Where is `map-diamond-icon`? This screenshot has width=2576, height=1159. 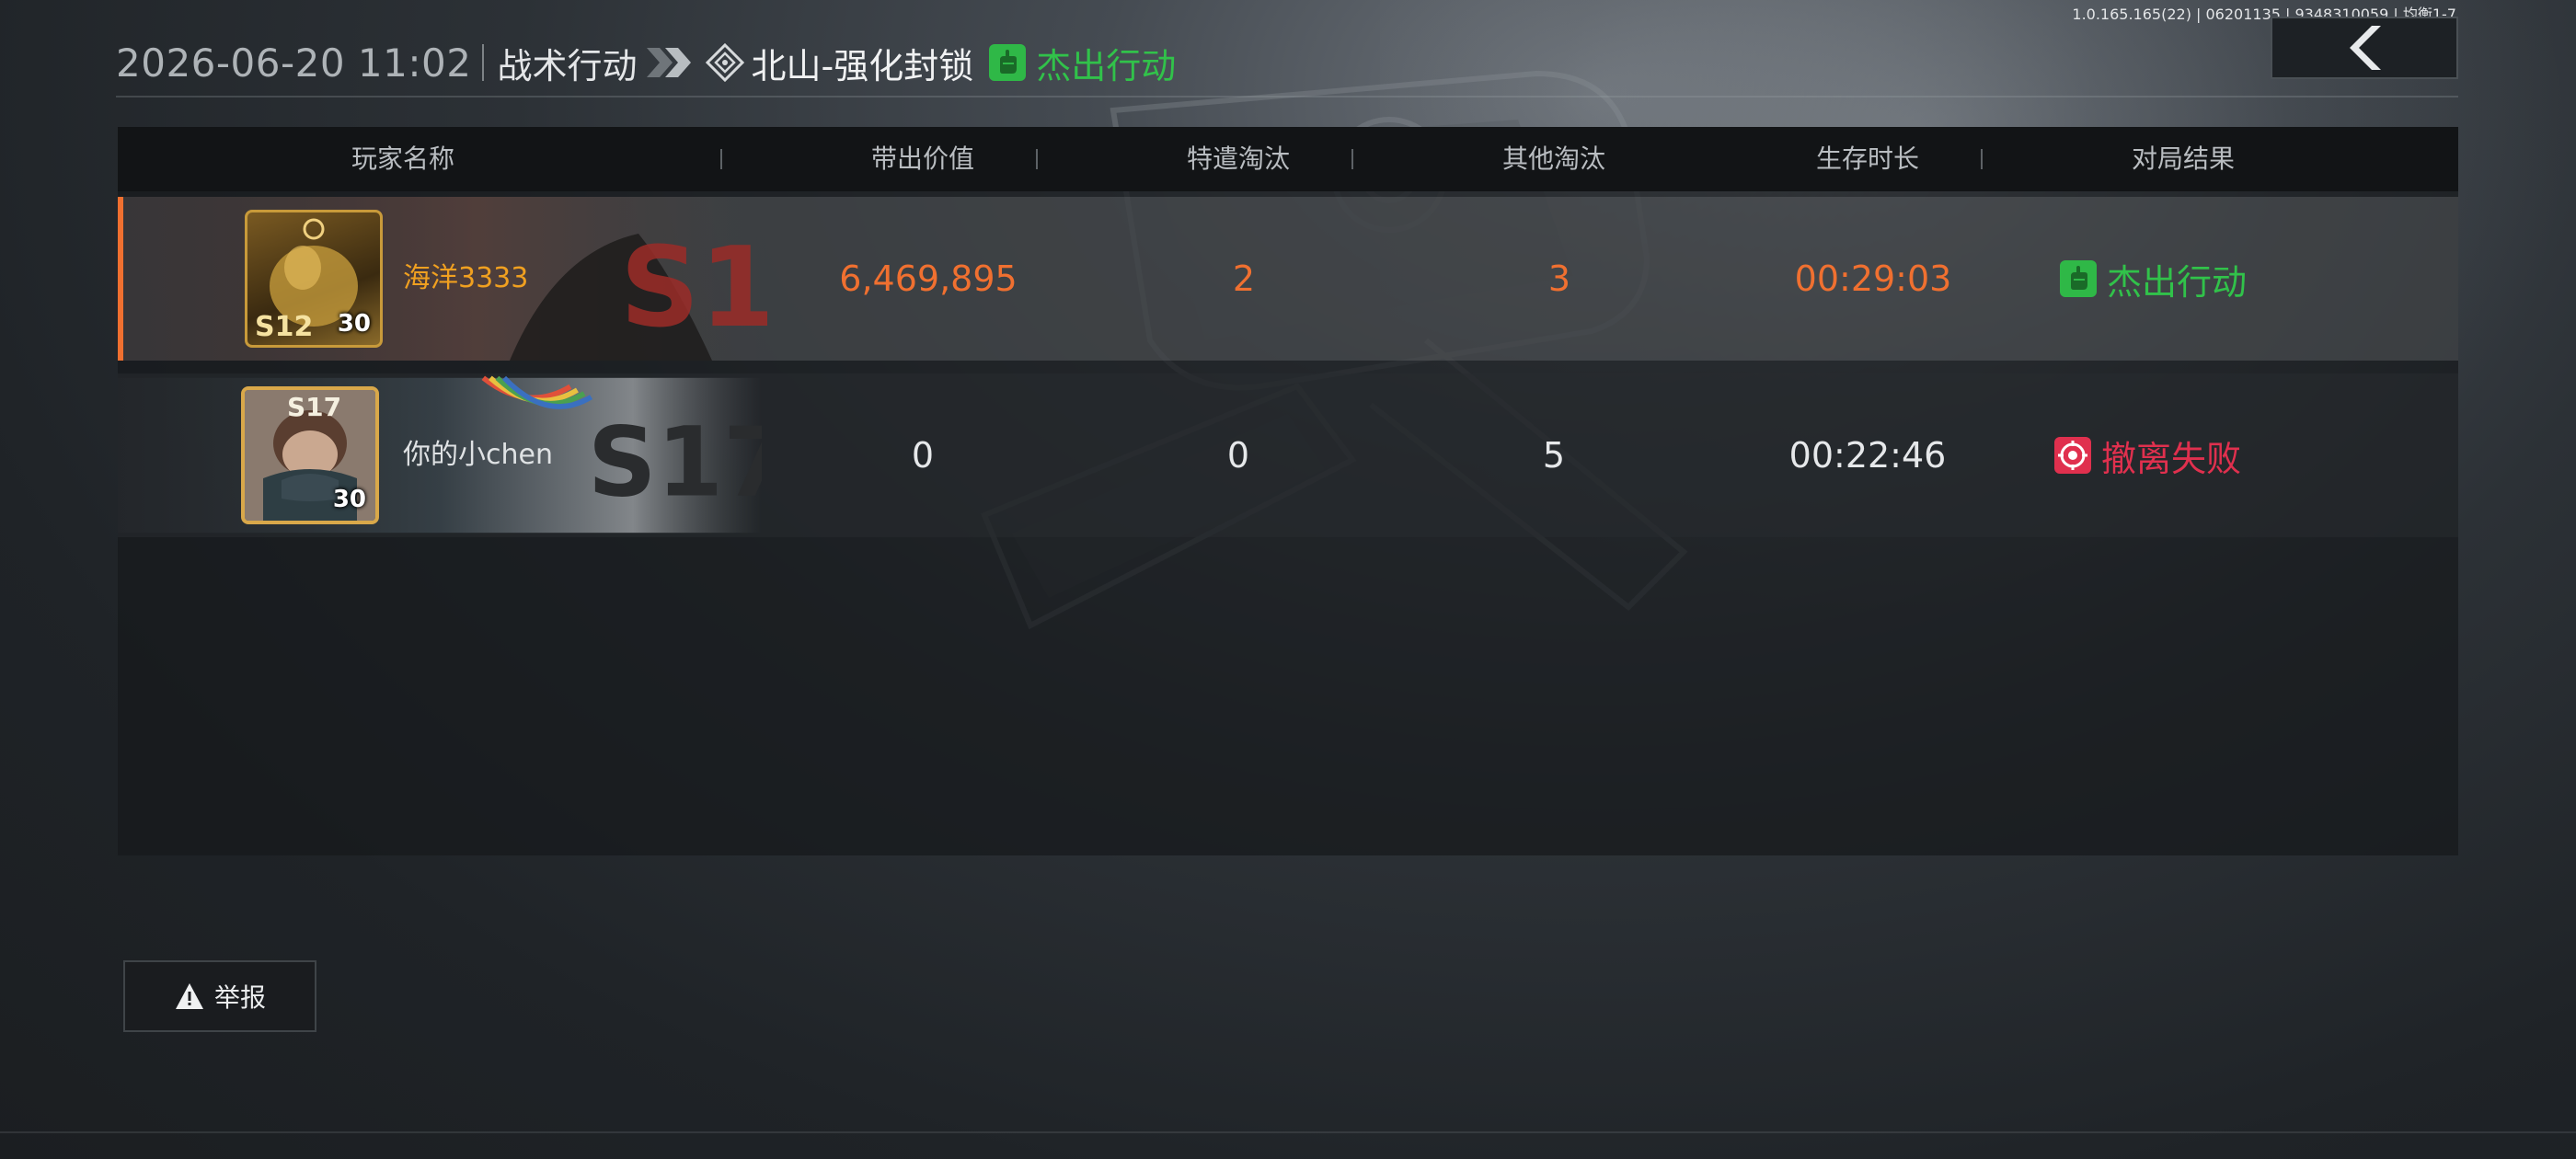
map-diamond-icon is located at coordinates (724, 62).